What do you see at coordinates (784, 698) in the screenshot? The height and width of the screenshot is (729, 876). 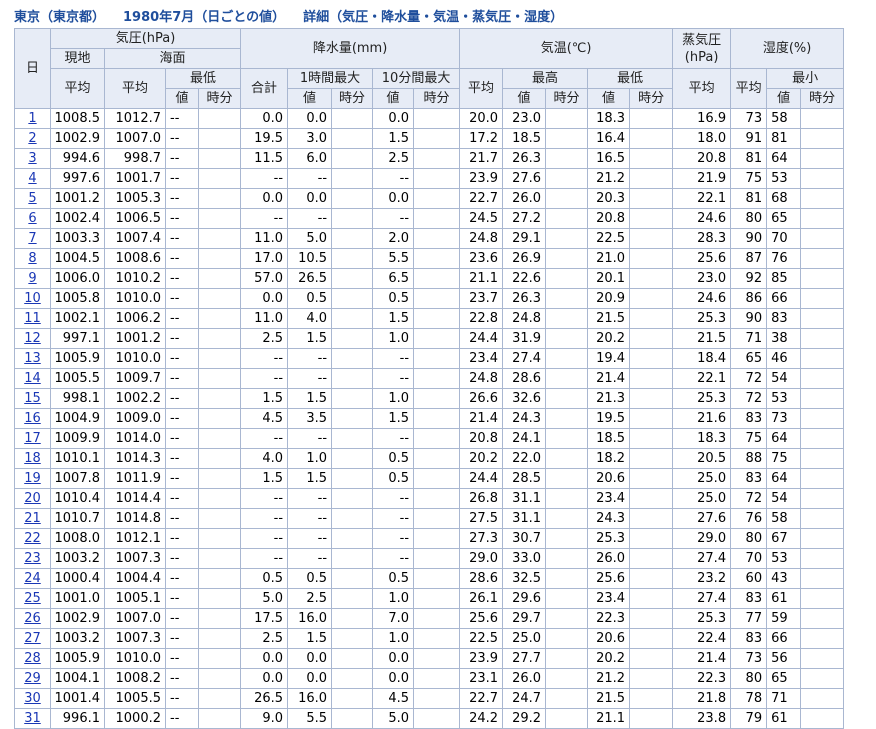 I see `humidity-min-cell: 71` at bounding box center [784, 698].